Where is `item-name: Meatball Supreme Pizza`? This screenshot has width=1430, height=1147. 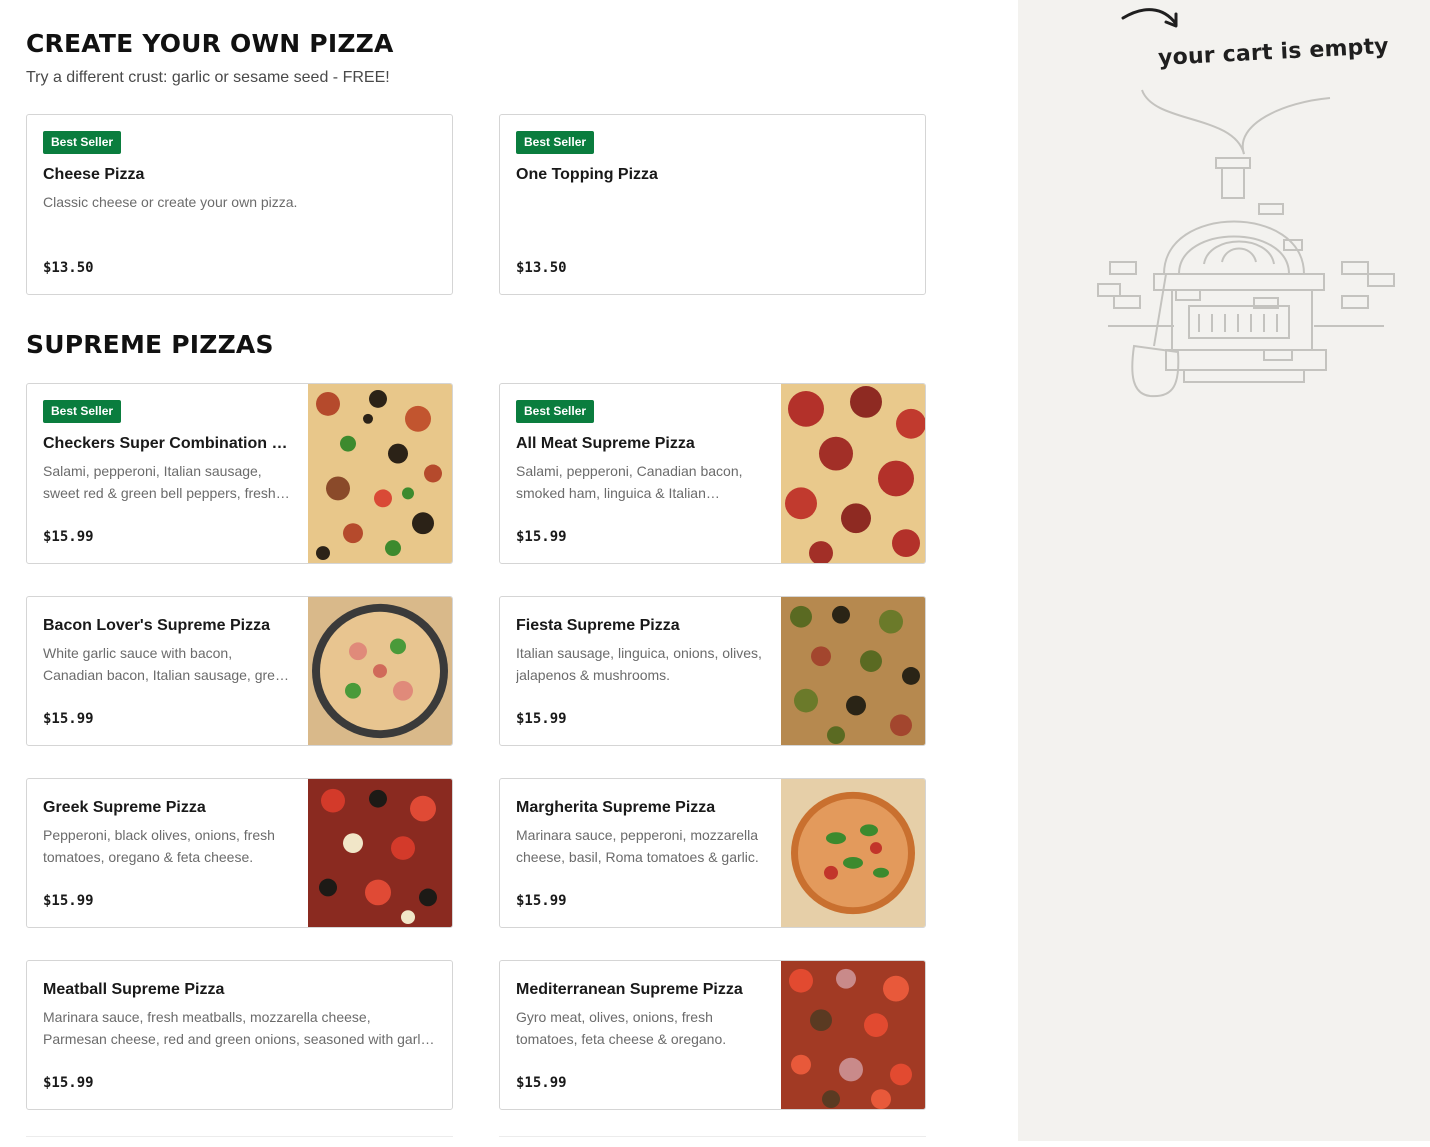
item-name: Meatball Supreme Pizza is located at coordinates (134, 989).